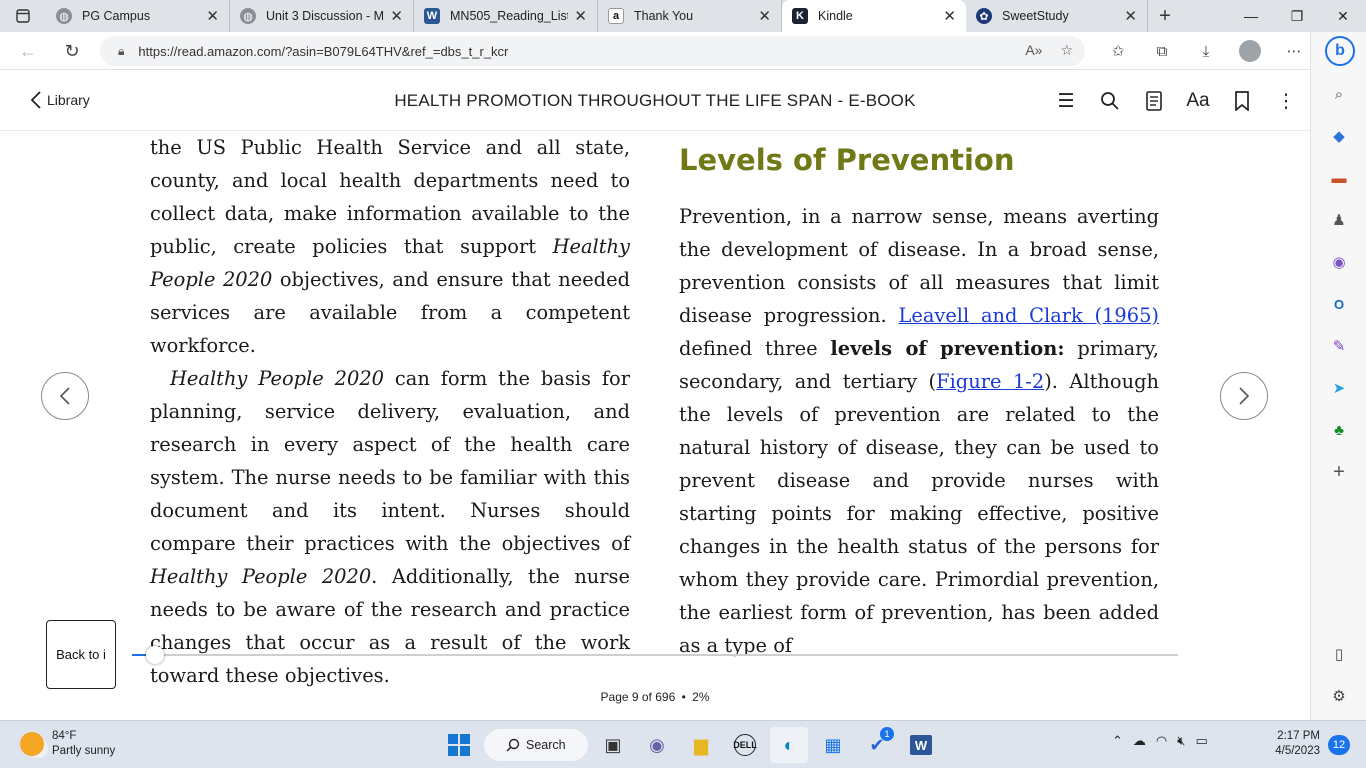 The height and width of the screenshot is (768, 1366). Describe the element at coordinates (1035, 16) in the screenshot. I see `tab-title: SweetStudy` at that location.